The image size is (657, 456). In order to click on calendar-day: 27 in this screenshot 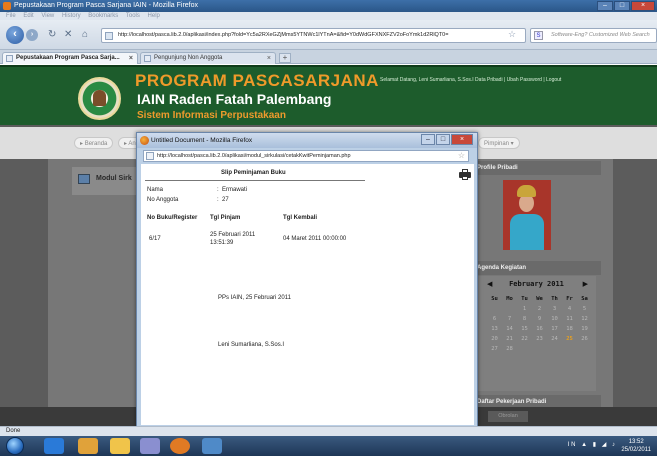, I will do `click(494, 349)`.